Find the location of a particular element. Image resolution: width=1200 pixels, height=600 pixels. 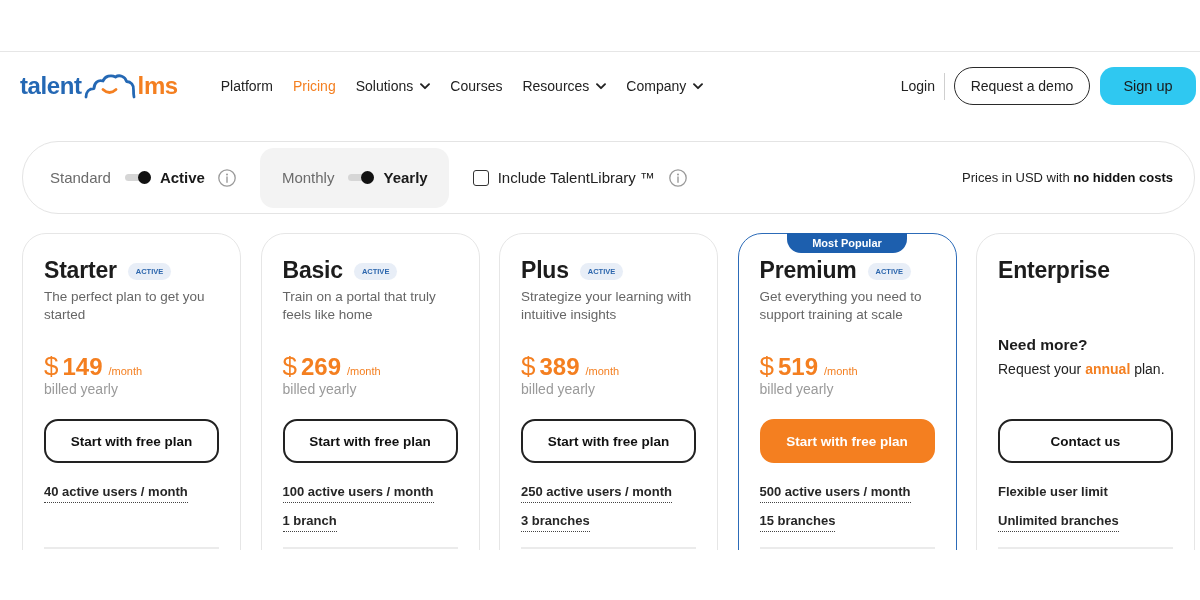

plan-description: The perfect plan to get you started is located at coordinates (125, 306).